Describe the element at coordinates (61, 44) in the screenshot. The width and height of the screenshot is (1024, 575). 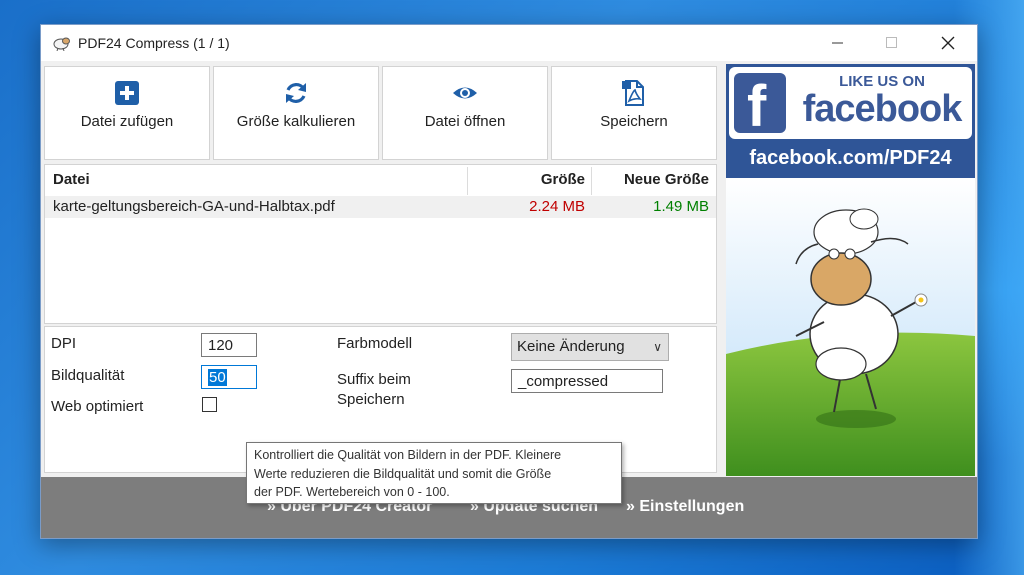
I see `pdf24-sheep-icon` at that location.